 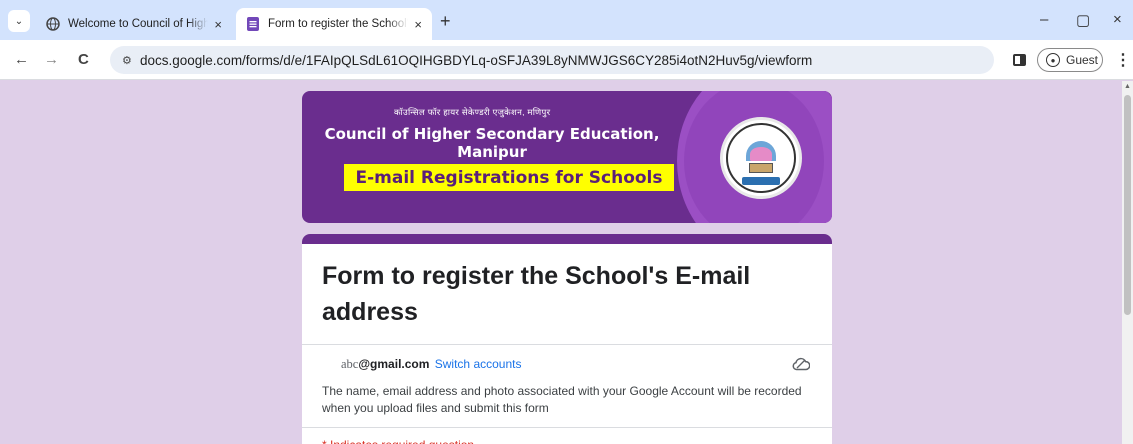 What do you see at coordinates (1019, 60) in the screenshot?
I see `side-panel-icon` at bounding box center [1019, 60].